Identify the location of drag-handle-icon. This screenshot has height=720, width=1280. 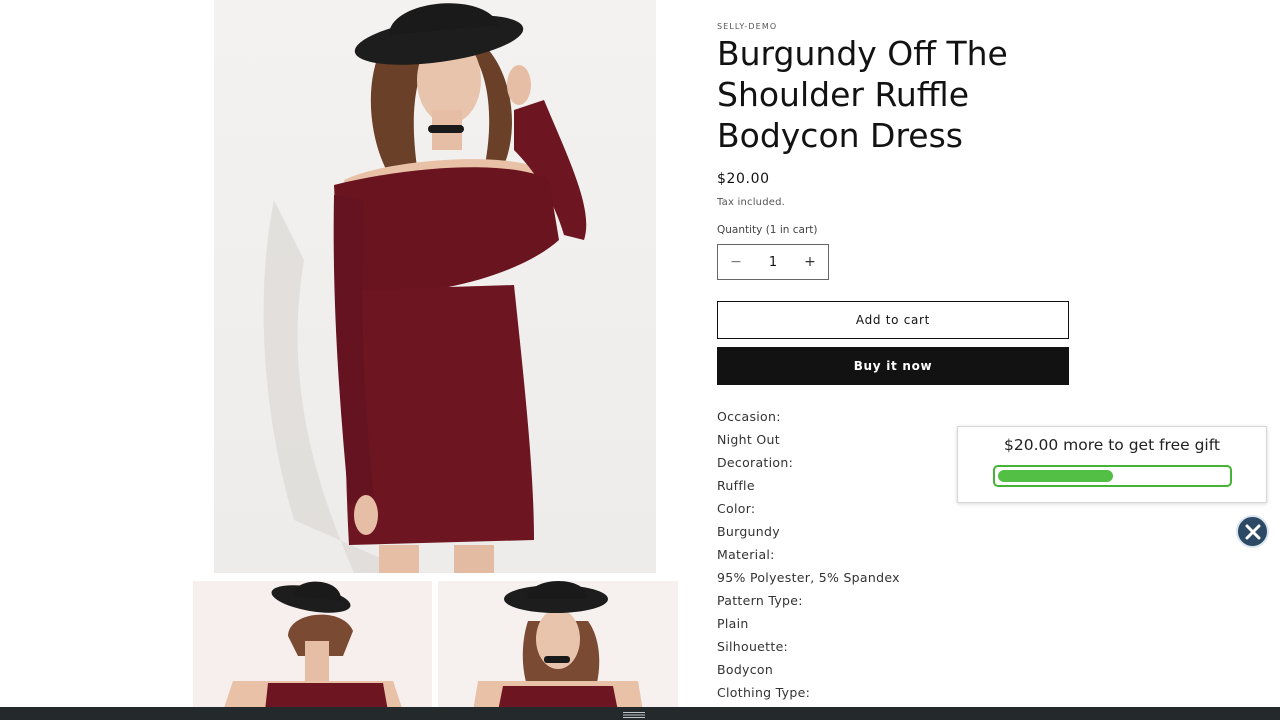
(634, 715).